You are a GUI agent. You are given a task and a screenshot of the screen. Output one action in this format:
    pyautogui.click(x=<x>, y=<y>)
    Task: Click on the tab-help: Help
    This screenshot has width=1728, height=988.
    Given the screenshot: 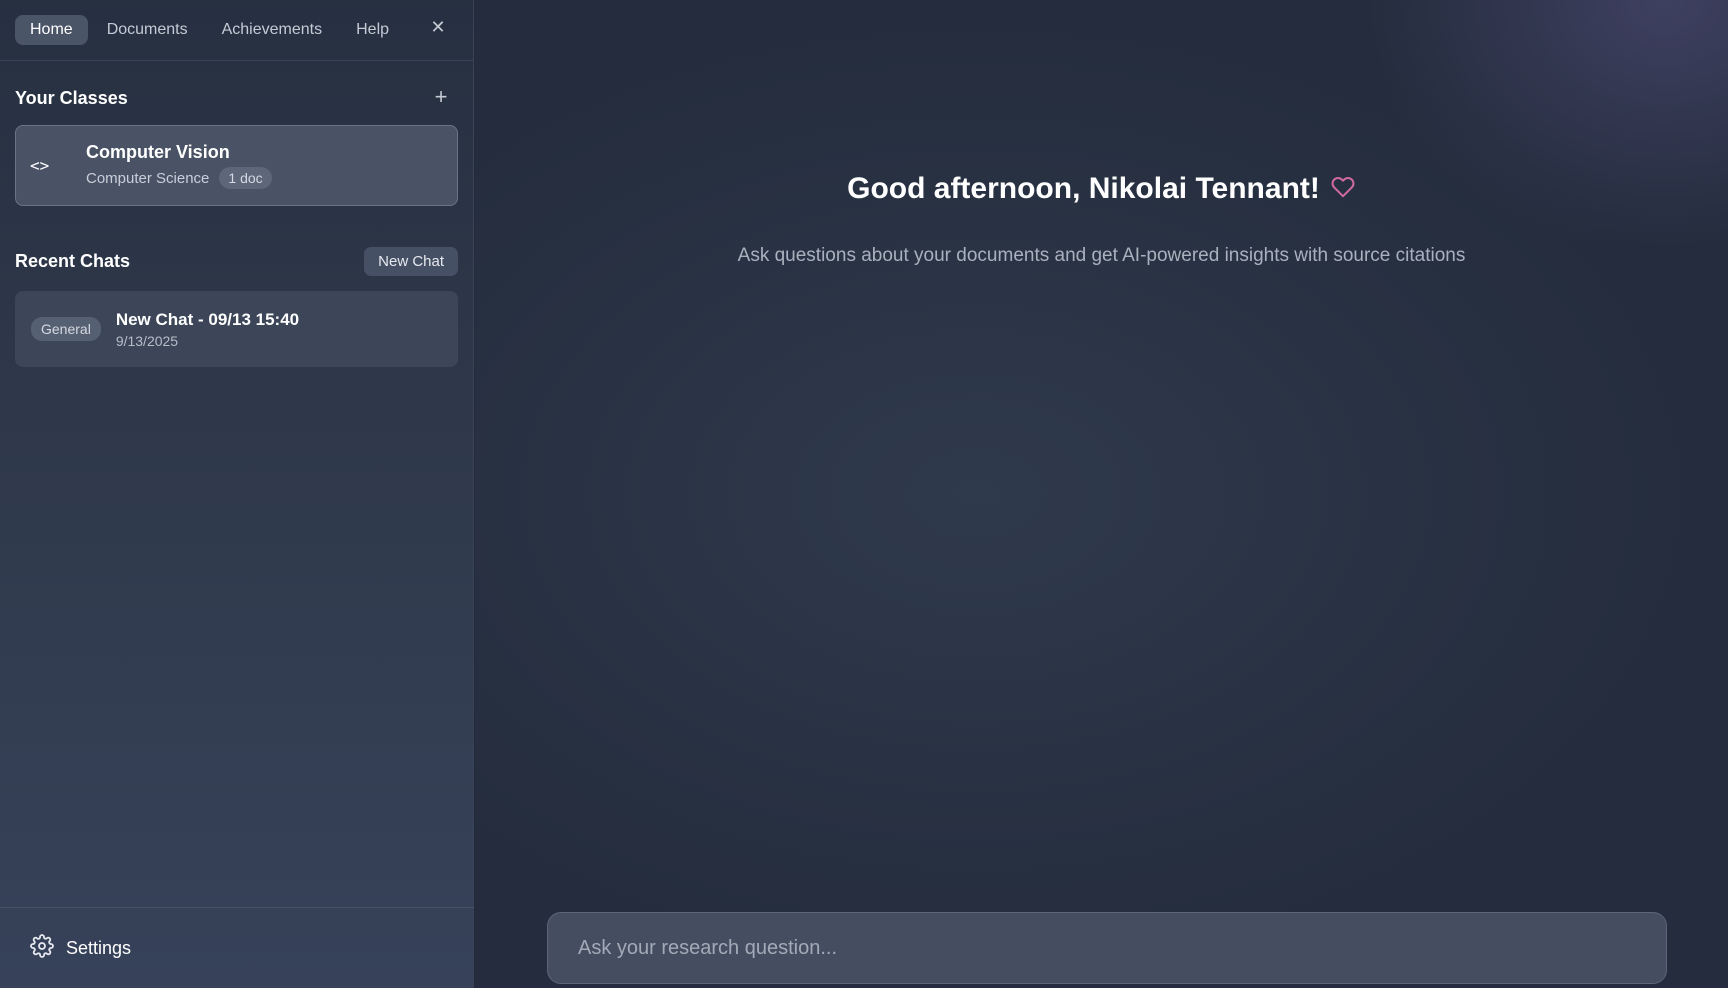 What is the action you would take?
    pyautogui.click(x=372, y=30)
    